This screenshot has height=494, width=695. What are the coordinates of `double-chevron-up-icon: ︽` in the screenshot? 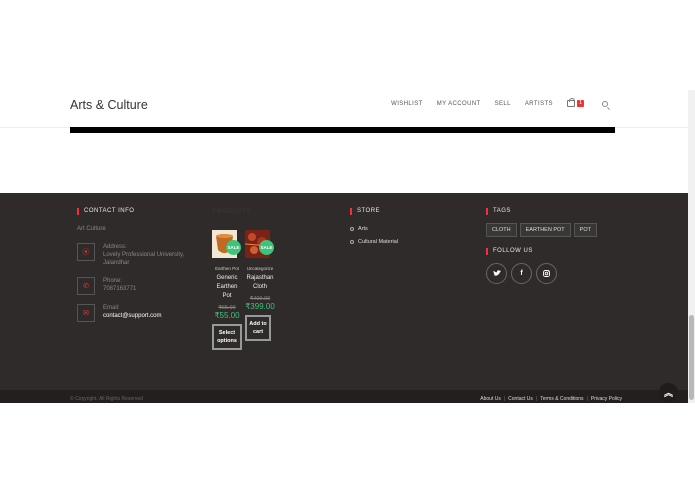 It's located at (668, 393).